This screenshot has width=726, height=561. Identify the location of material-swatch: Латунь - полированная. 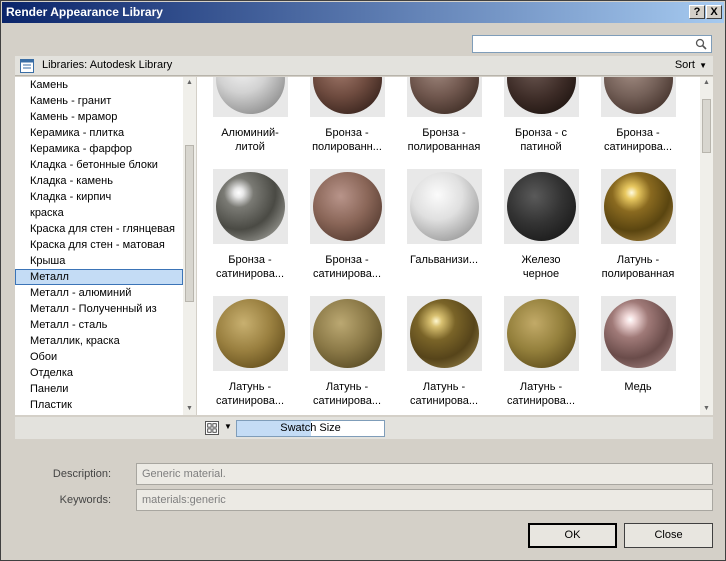
(638, 229).